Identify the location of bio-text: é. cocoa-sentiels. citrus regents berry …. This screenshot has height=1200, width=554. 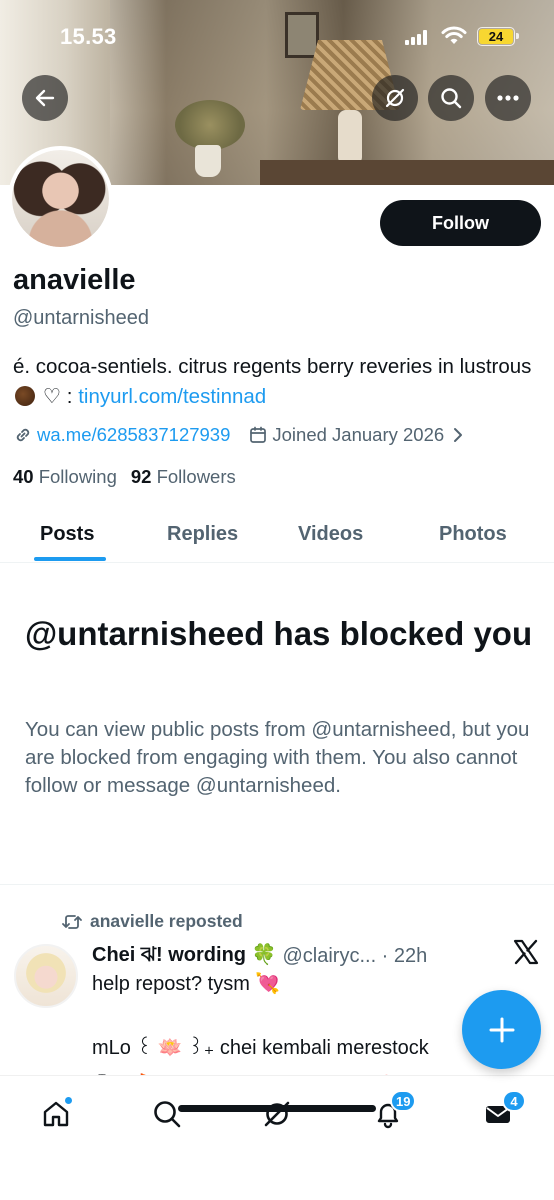
(272, 366).